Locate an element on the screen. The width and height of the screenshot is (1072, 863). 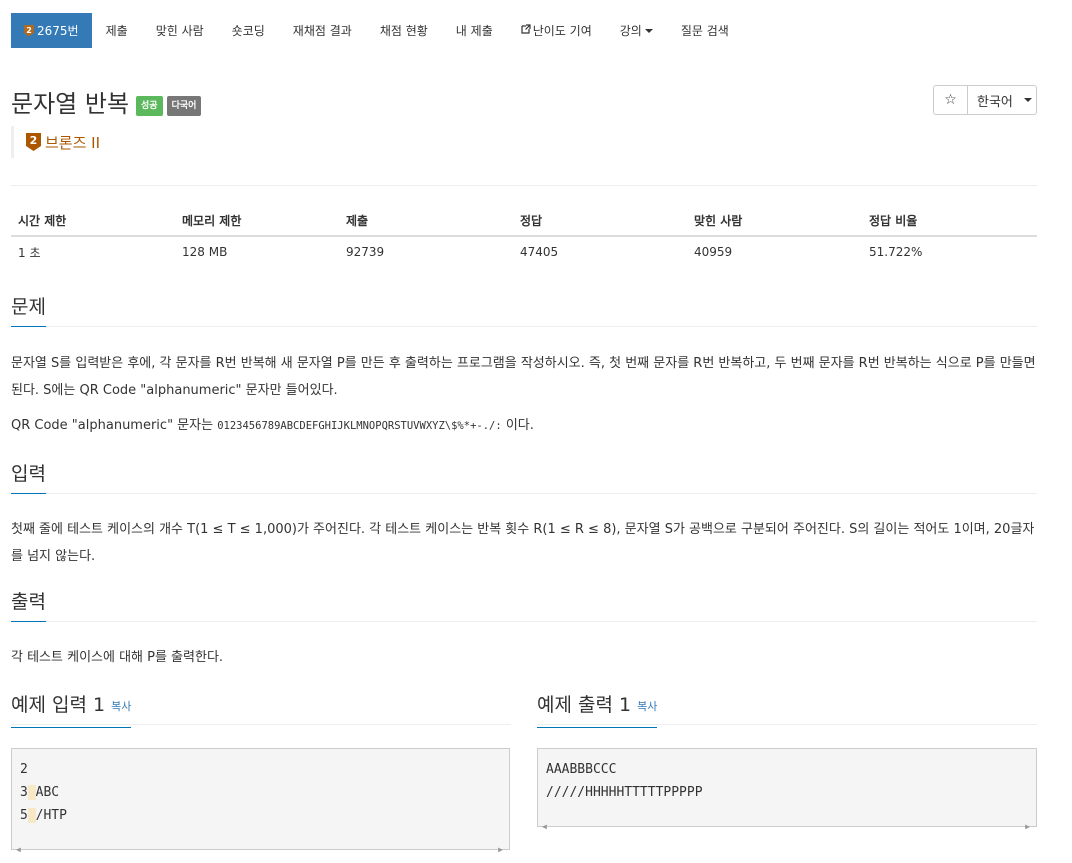
divider is located at coordinates (524, 185).